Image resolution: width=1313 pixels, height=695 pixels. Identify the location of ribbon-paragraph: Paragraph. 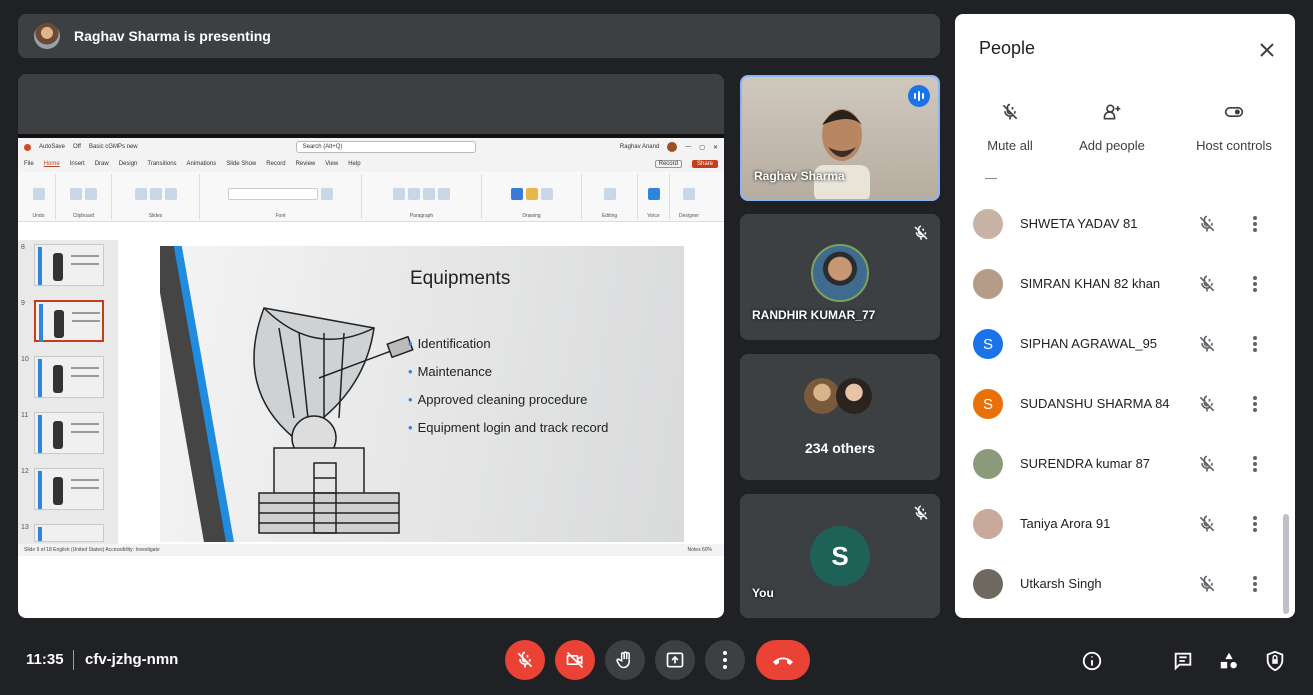
(422, 196).